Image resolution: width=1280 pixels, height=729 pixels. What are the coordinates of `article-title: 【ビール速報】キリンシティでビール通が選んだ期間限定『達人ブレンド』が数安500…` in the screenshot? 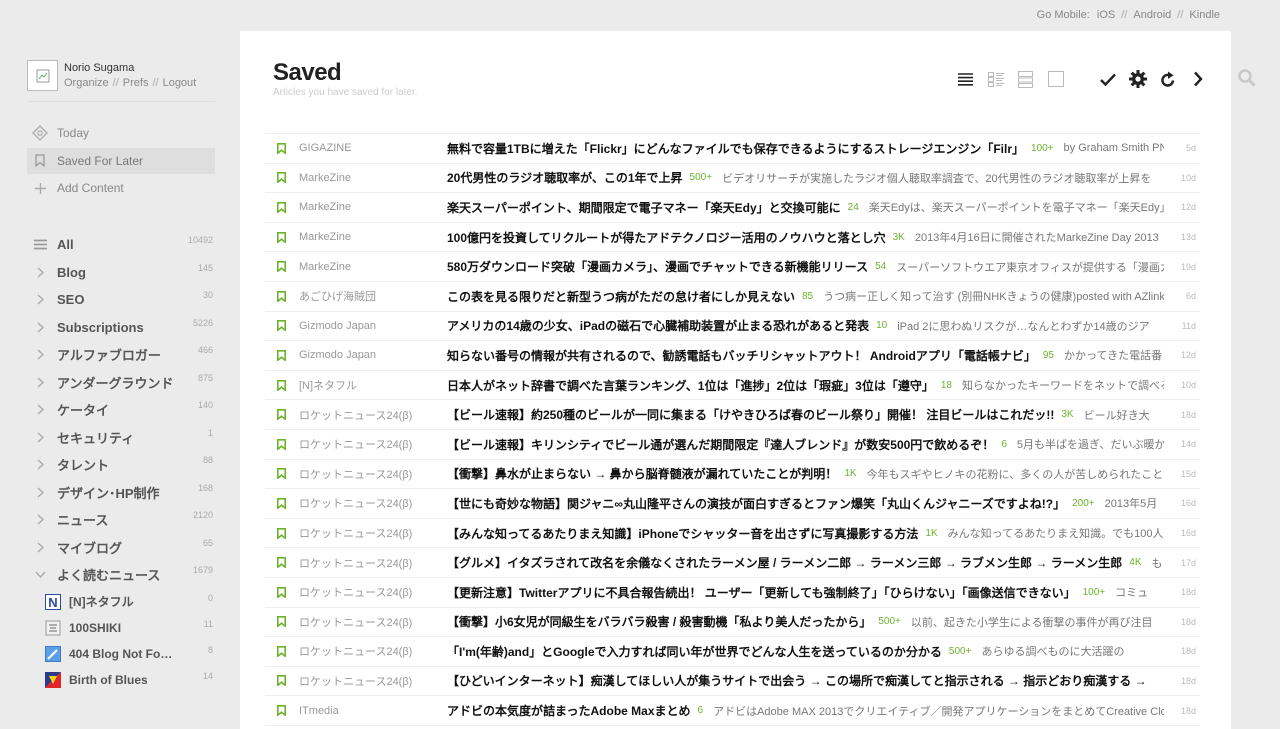 It's located at (720, 444).